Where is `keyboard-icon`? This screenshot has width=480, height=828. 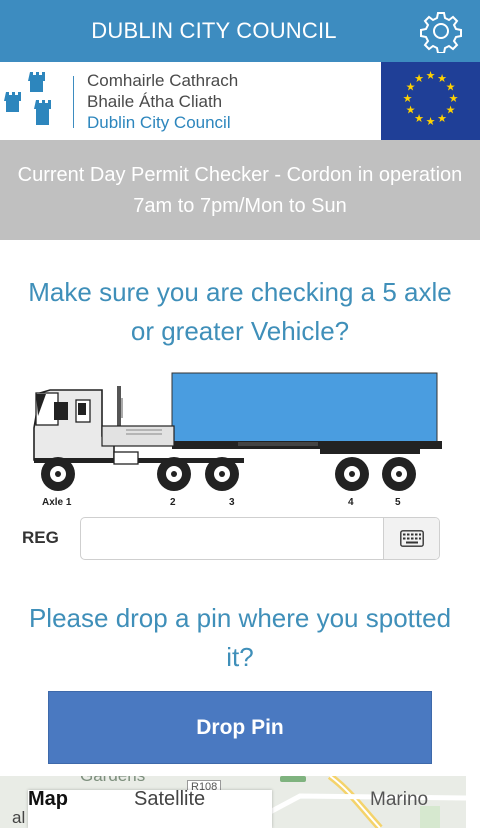
keyboard-icon is located at coordinates (412, 538).